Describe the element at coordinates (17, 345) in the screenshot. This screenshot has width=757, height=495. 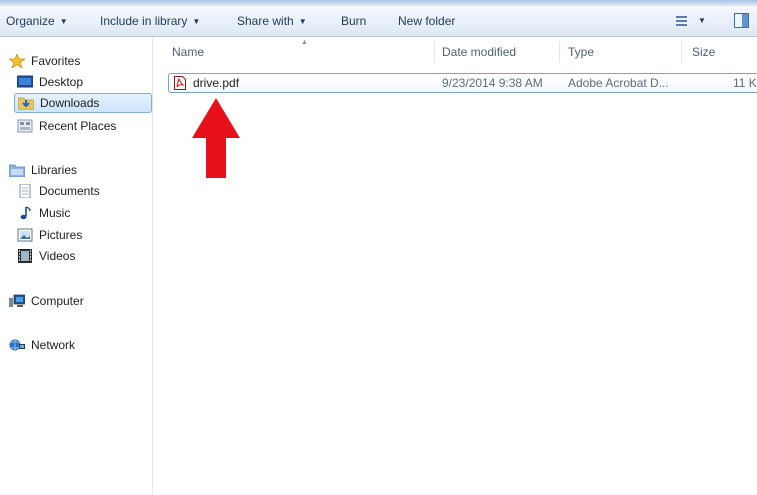
I see `network-icon` at that location.